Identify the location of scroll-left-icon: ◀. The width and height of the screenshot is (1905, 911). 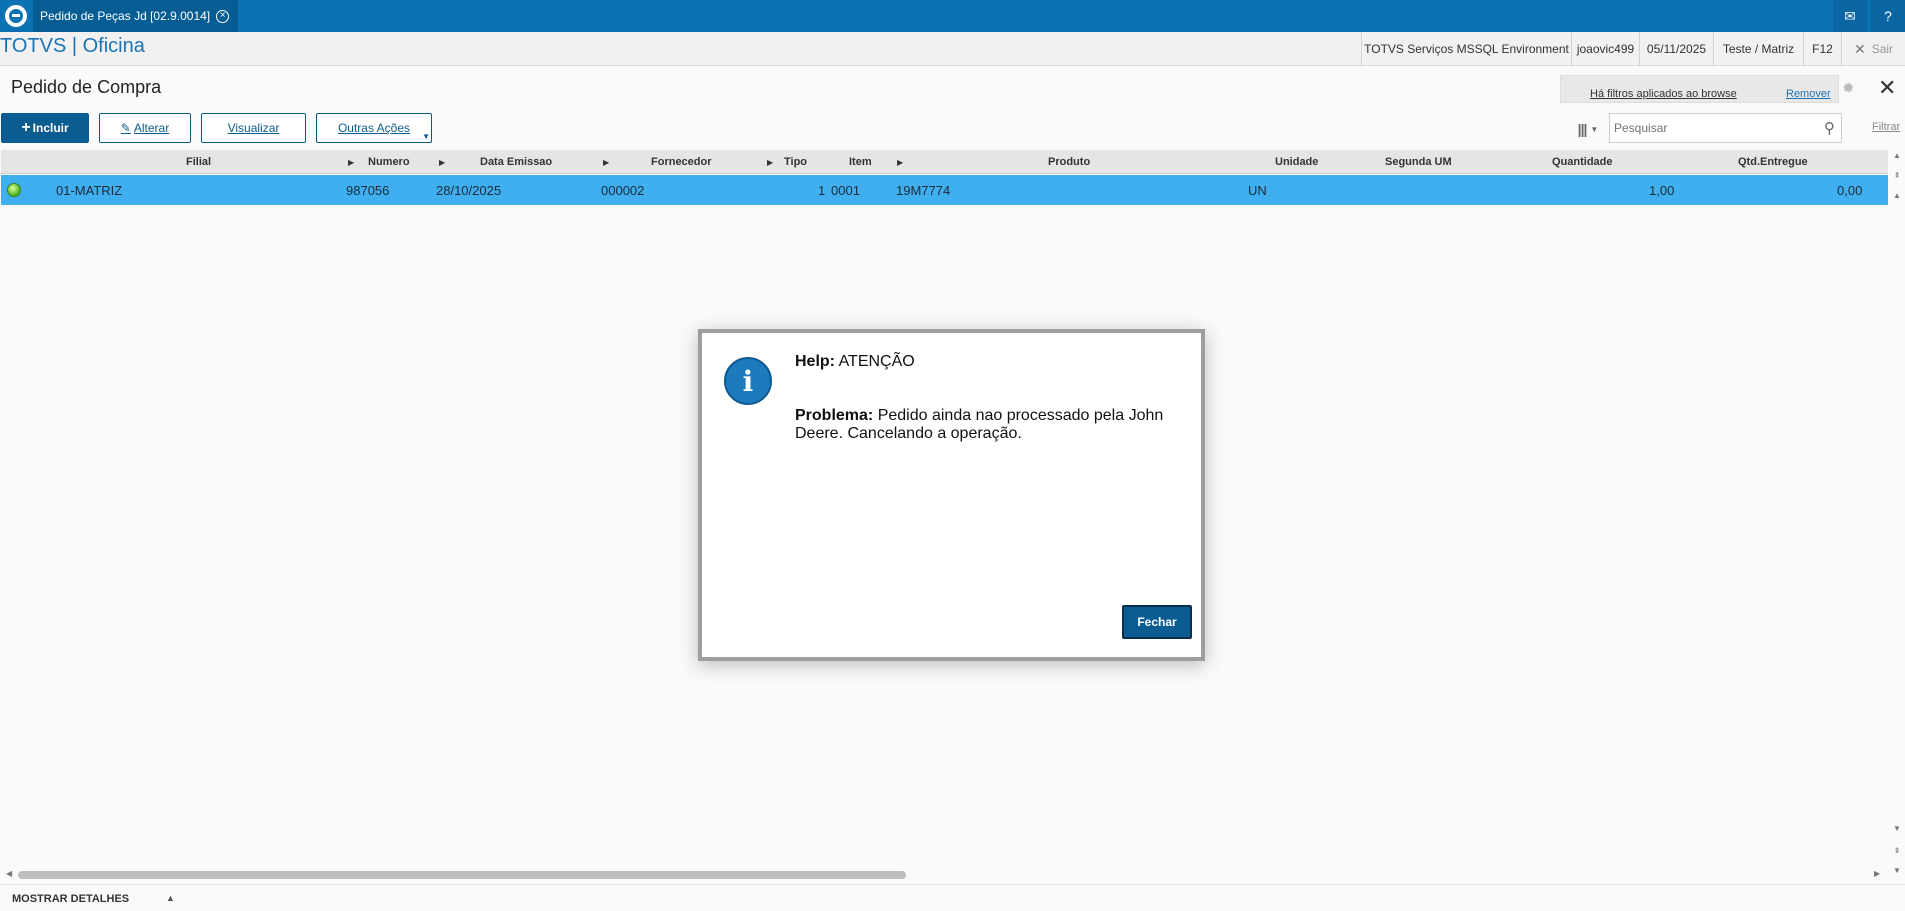
(9, 873).